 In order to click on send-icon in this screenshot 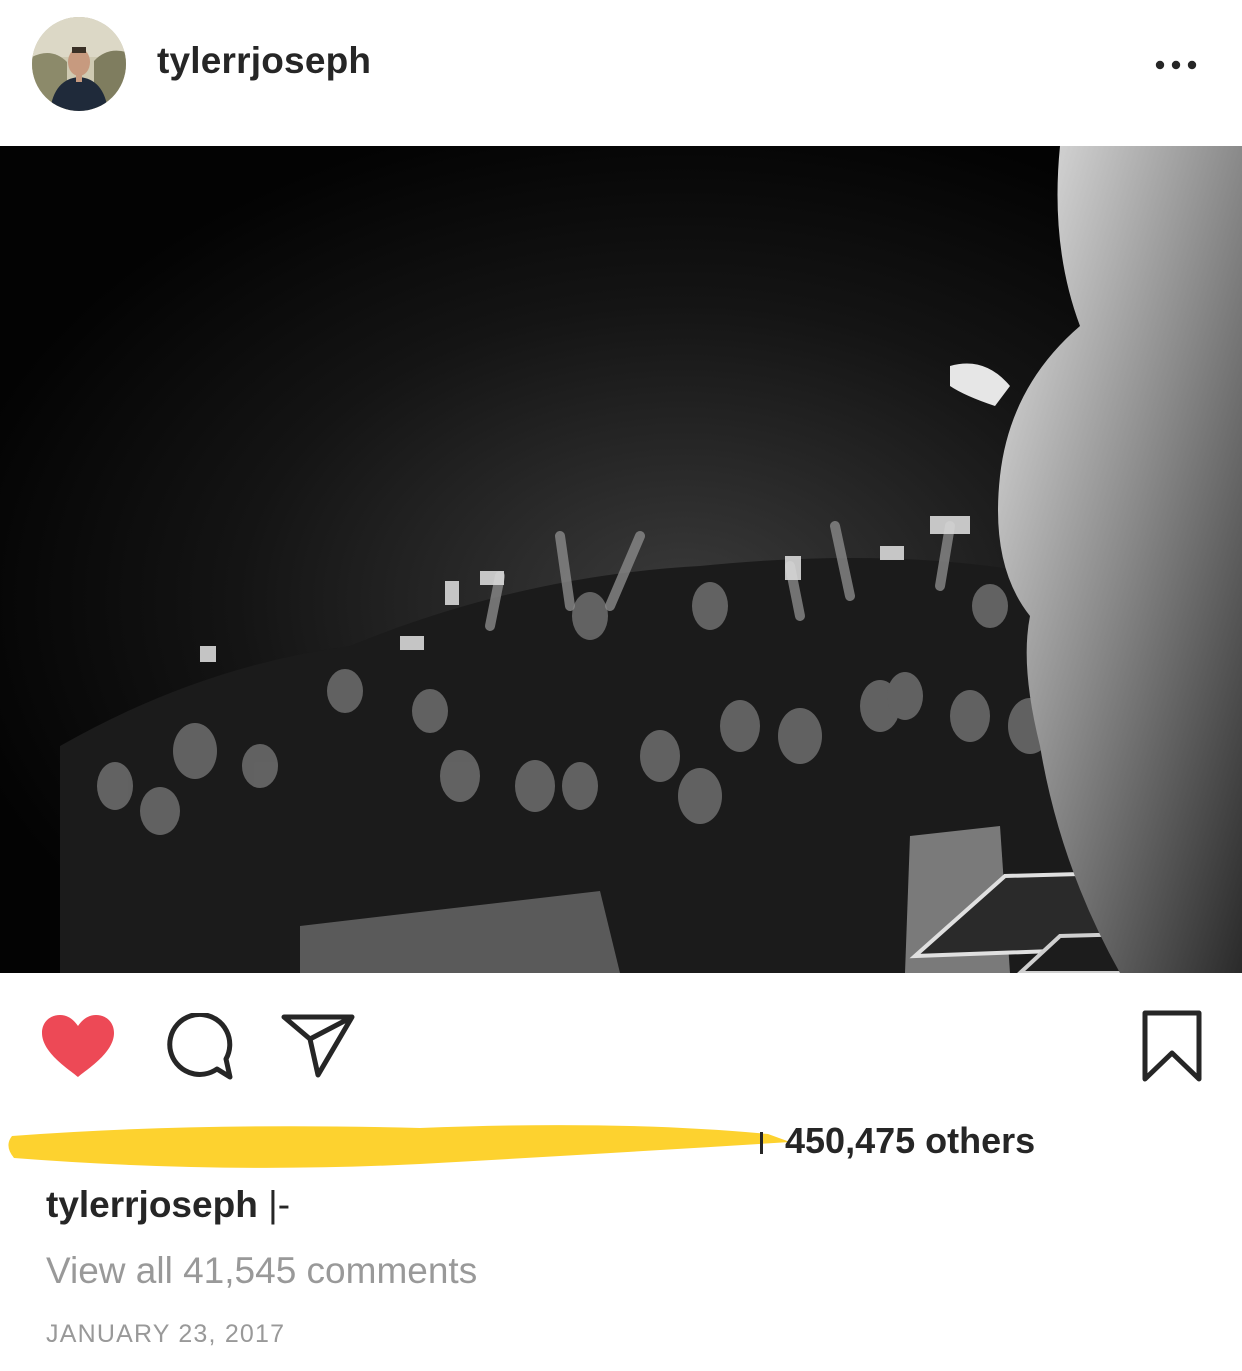, I will do `click(318, 1046)`.